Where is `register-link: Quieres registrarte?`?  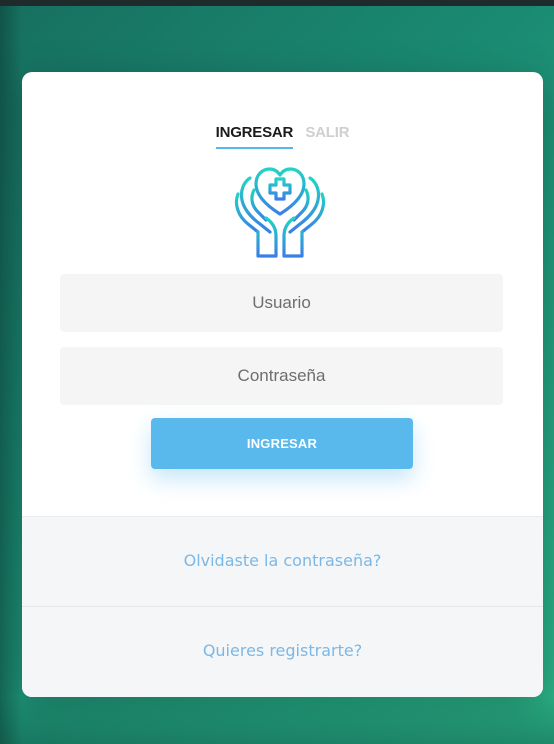
register-link: Quieres registrarte? is located at coordinates (282, 650).